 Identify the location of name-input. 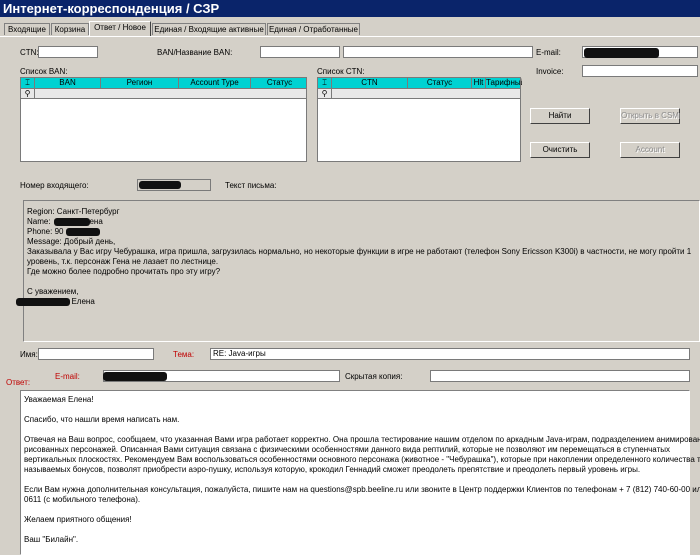
(96, 354).